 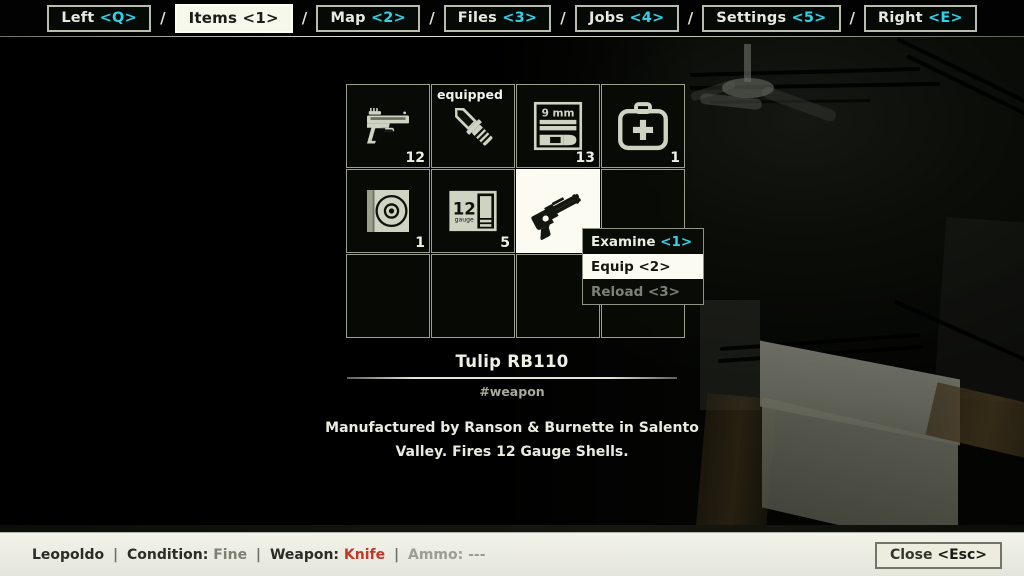 What do you see at coordinates (168, 554) in the screenshot?
I see `status-condition-label: Condition:` at bounding box center [168, 554].